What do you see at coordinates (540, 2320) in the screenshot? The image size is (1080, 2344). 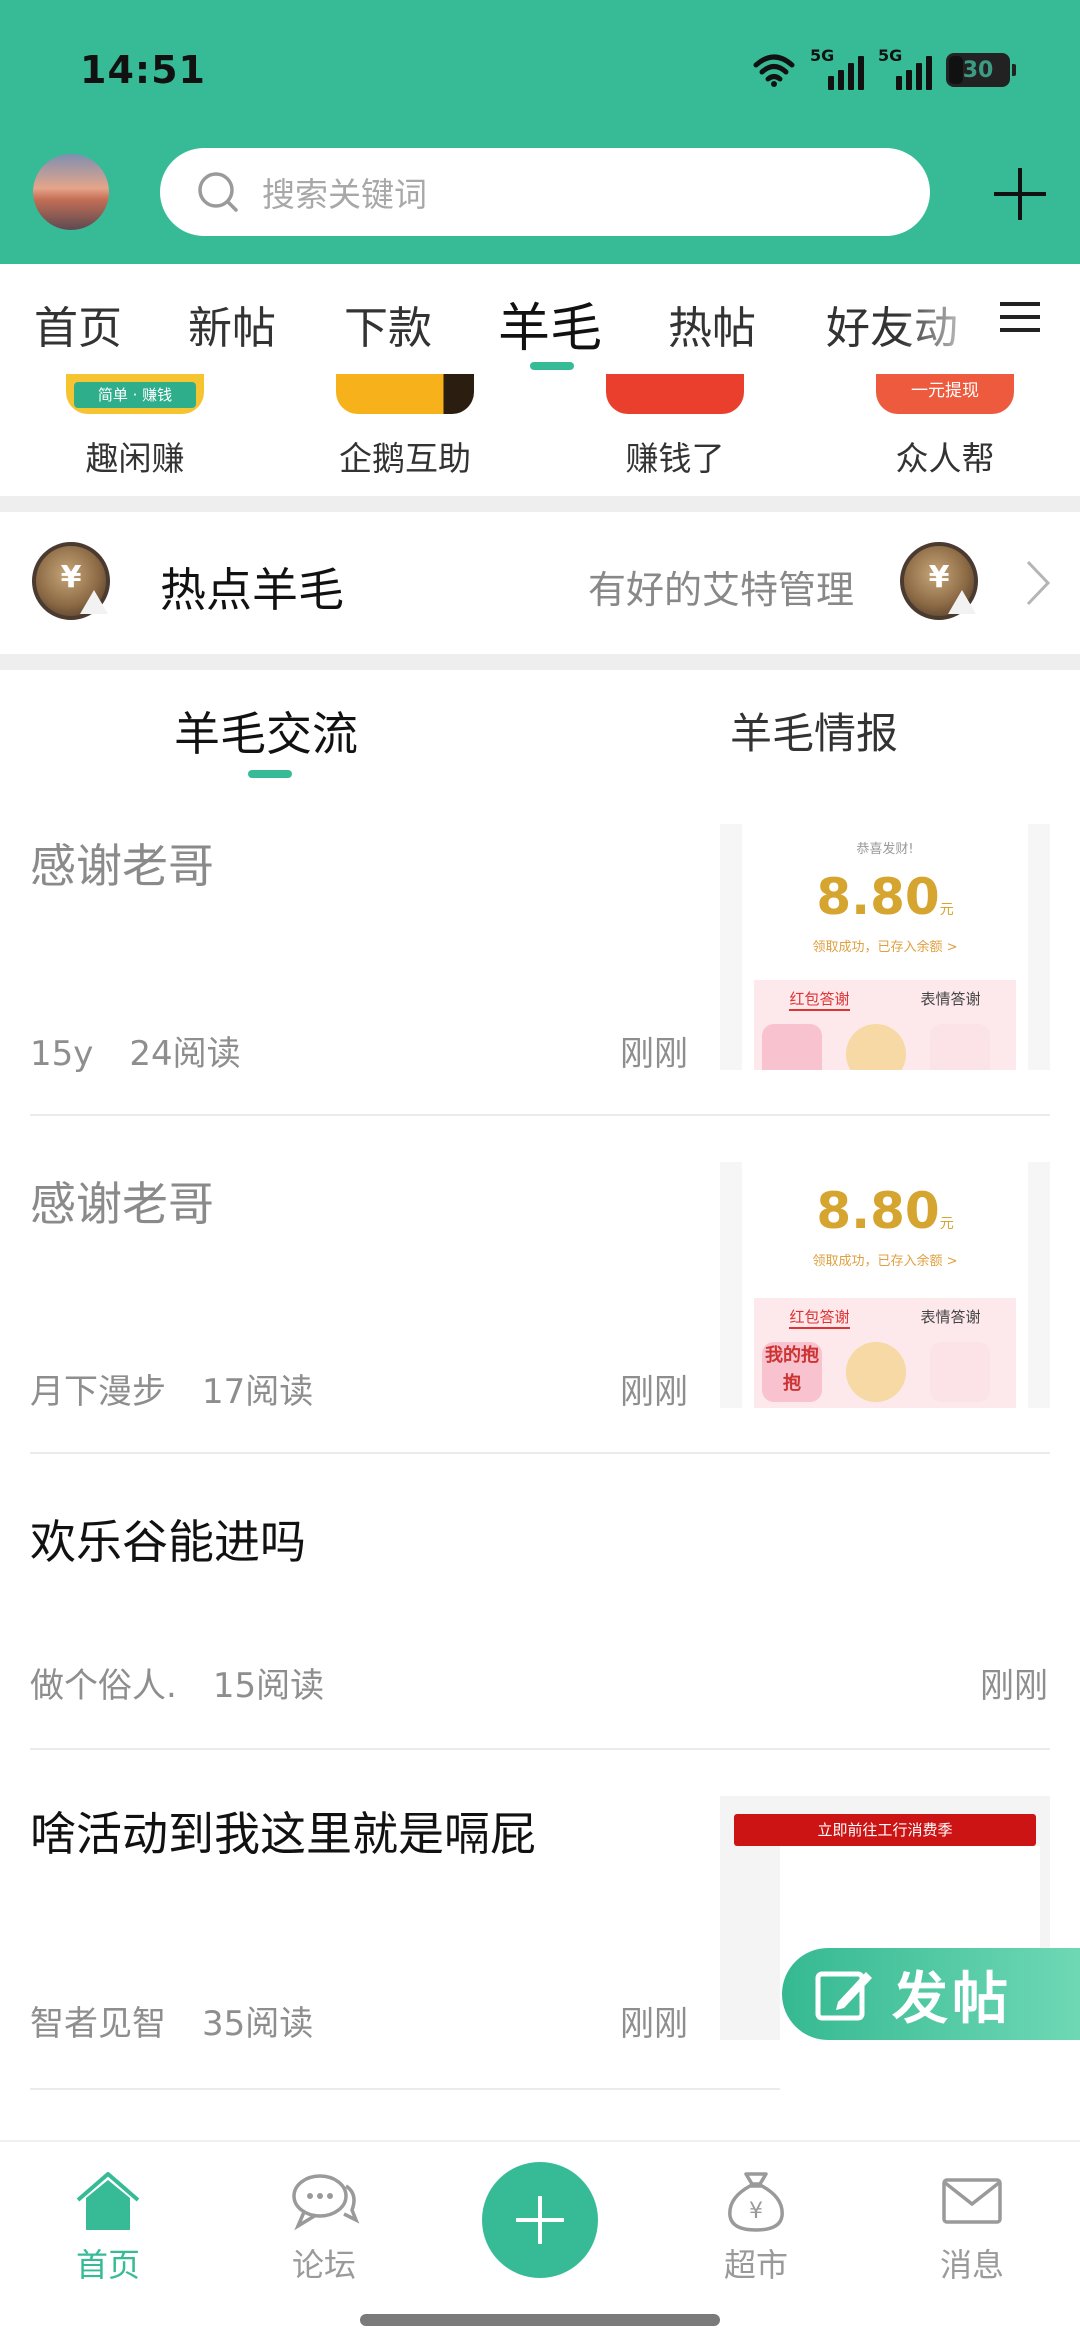 I see `home-indicator` at bounding box center [540, 2320].